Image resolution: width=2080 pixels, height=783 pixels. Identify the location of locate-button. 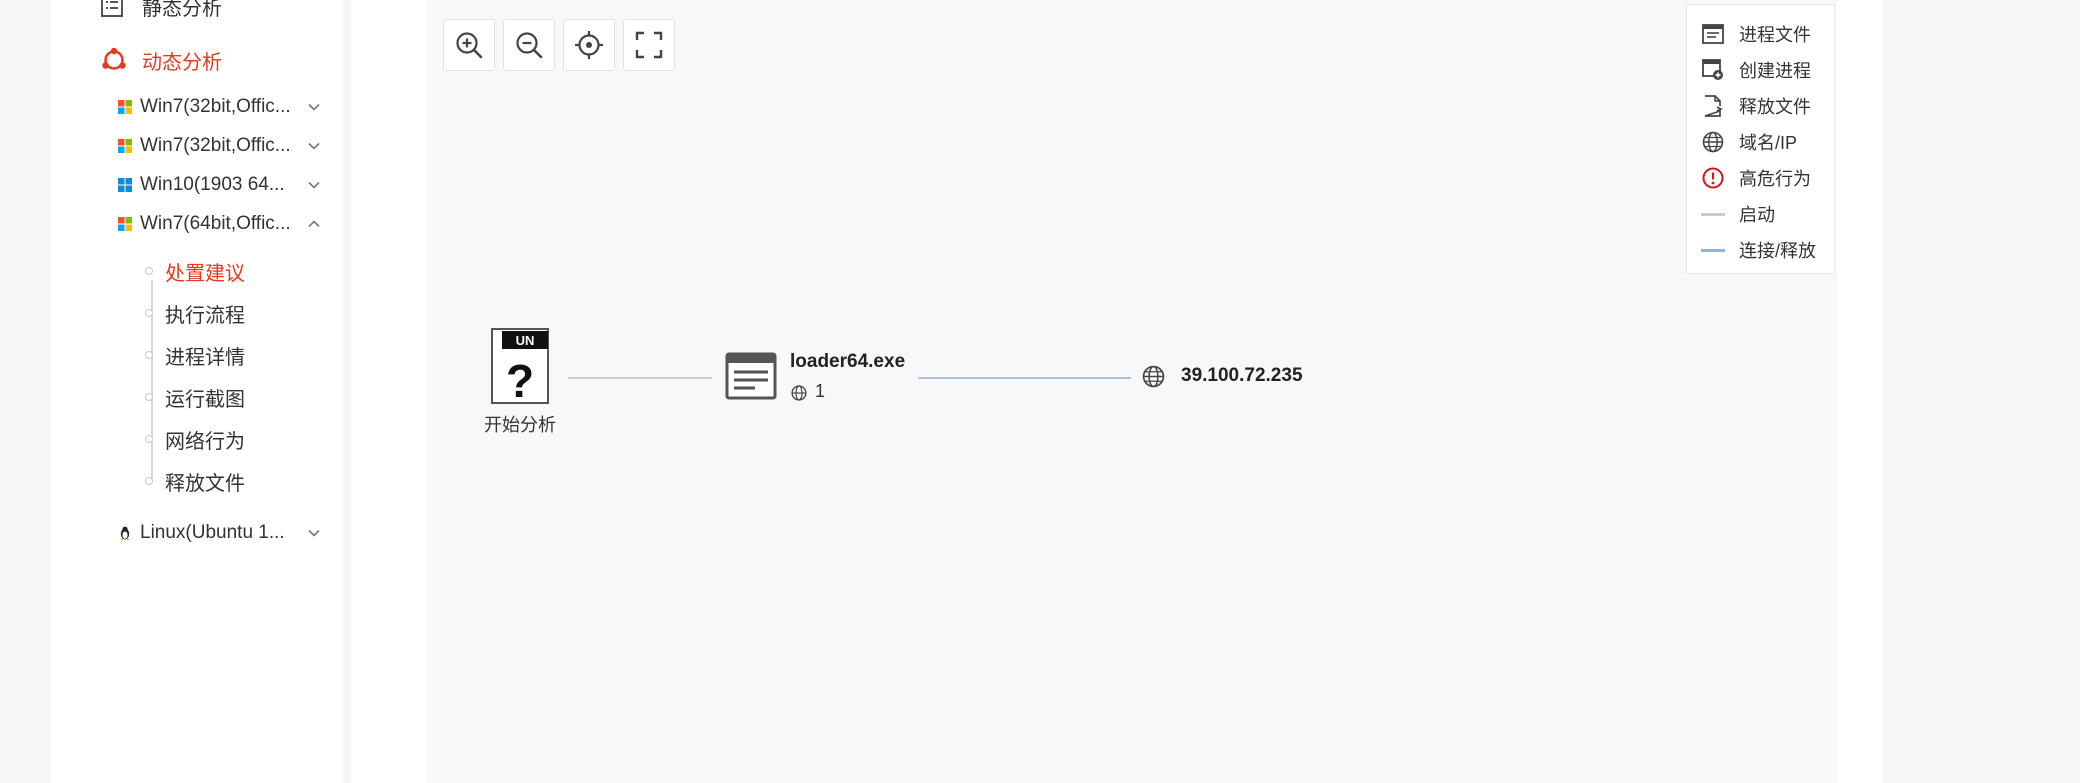
(589, 45).